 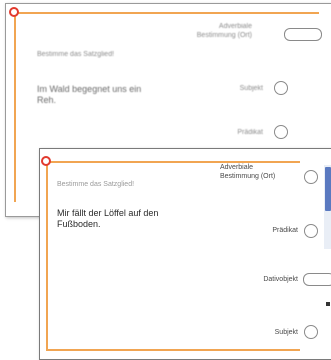 What do you see at coordinates (328, 189) in the screenshot?
I see `scrollbar-thumb` at bounding box center [328, 189].